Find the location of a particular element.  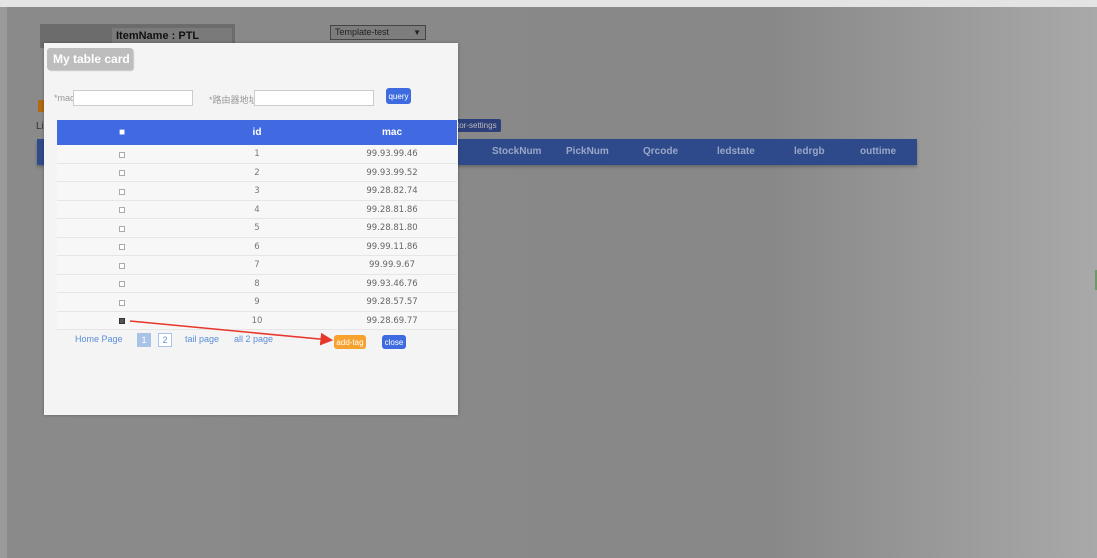

table-row: 9 99.28.57.57 is located at coordinates (257, 302).